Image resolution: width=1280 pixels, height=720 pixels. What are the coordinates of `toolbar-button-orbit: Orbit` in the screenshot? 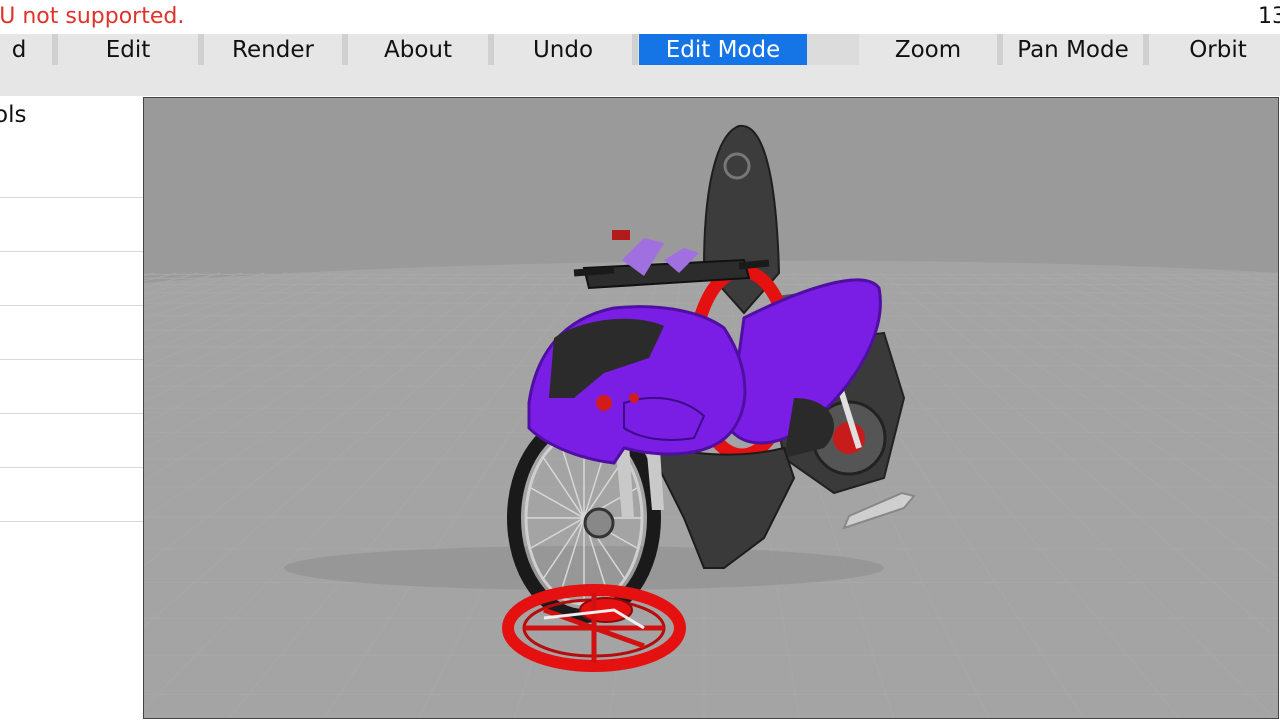 It's located at (1214, 49).